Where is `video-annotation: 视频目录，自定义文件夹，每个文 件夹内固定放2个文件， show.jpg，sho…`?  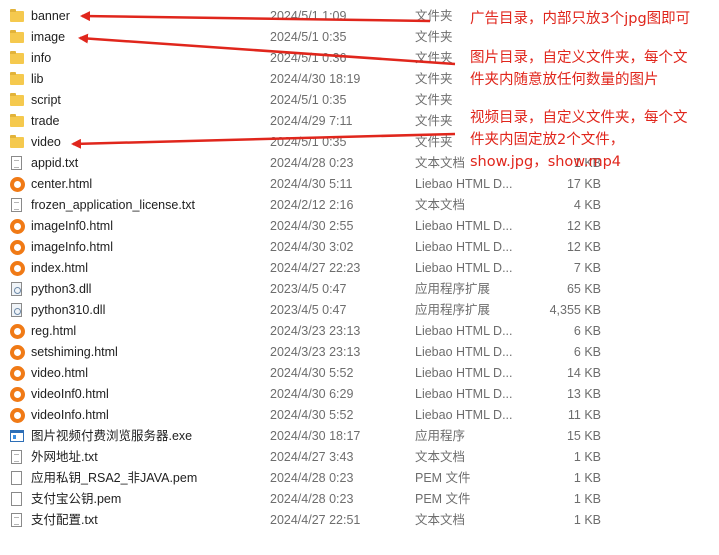
video-annotation: 视频目录，自定义文件夹，每个文 件夹内固定放2个文件， show.jpg，sho… is located at coordinates (579, 140).